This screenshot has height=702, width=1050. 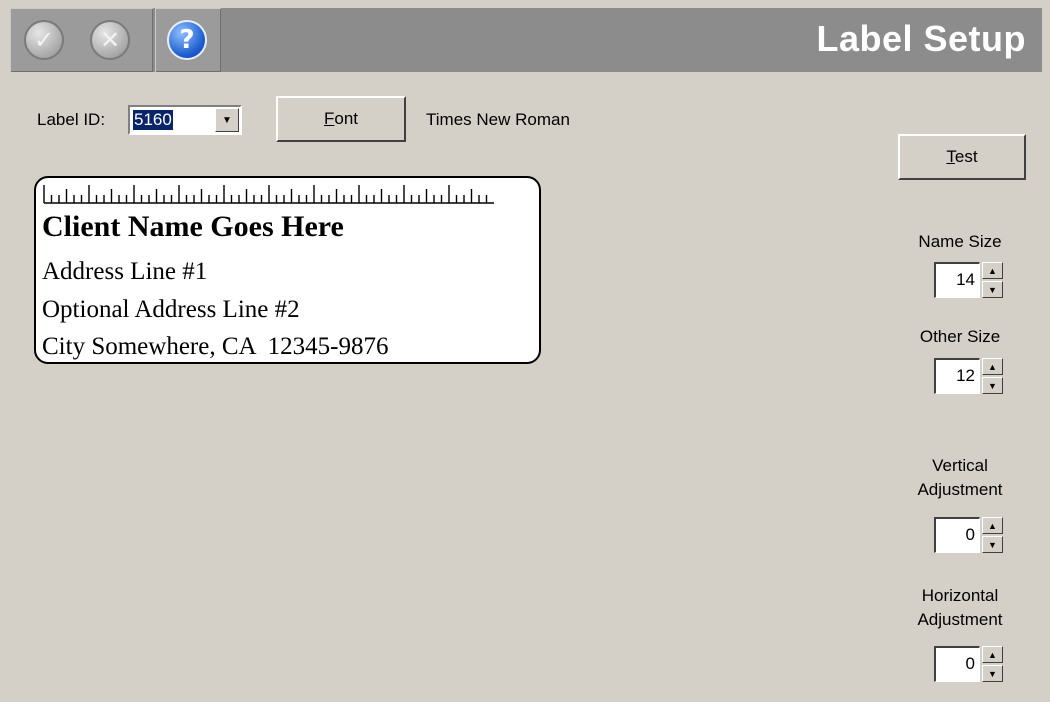 I want to click on preview-city-line: City Somewhere, CA 12345-9876, so click(x=215, y=346).